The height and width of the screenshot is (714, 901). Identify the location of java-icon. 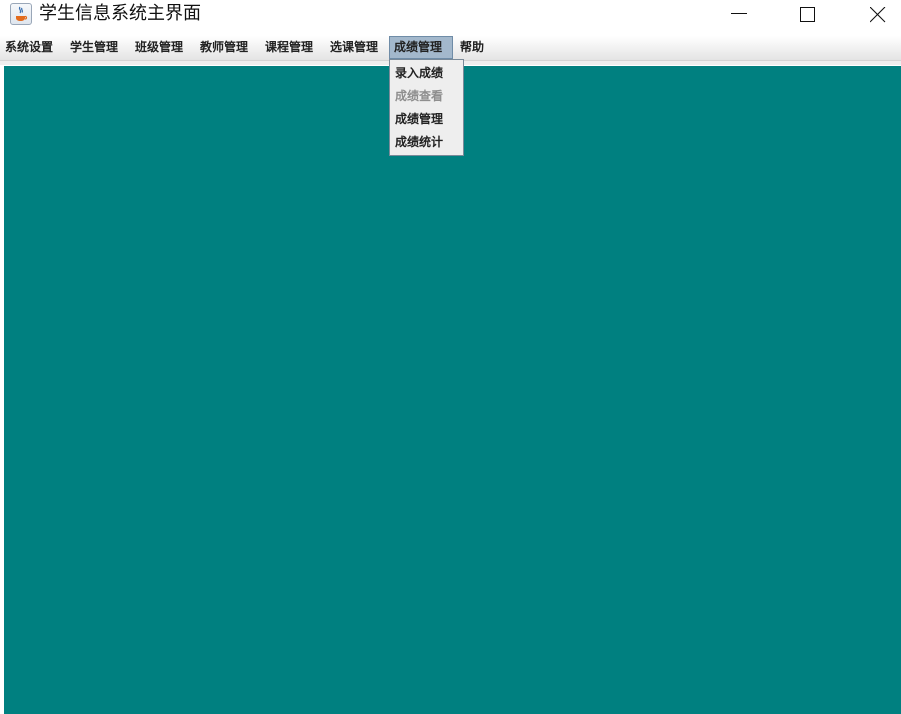
(21, 14).